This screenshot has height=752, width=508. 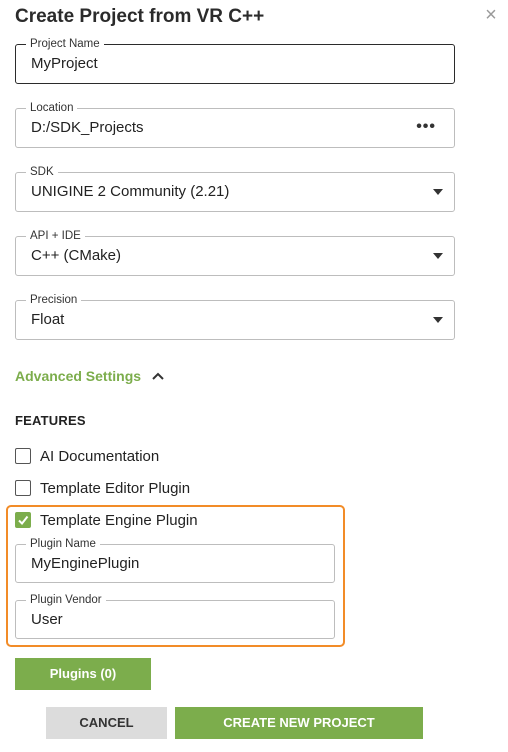 I want to click on plugin-name-value: MyEnginePlugin, so click(x=85, y=563).